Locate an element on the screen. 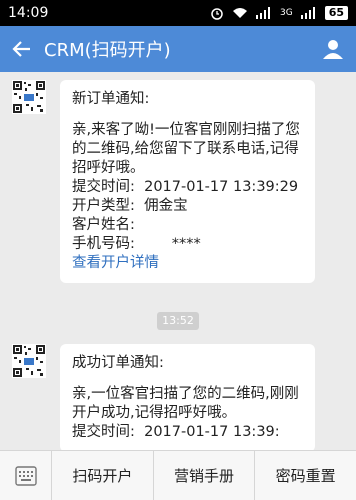  title-bar: CRM(扫码开户) is located at coordinates (178, 49).